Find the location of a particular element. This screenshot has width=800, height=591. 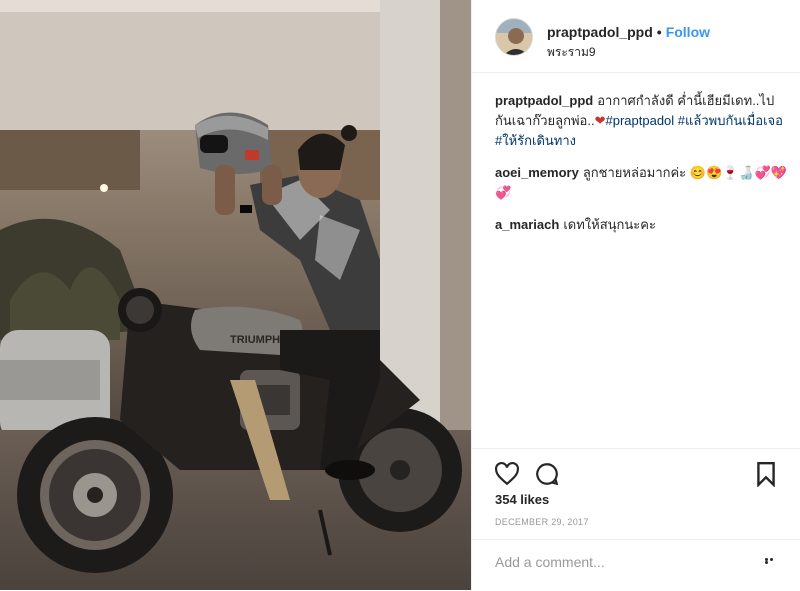

comment-item: a_mariach เดทให้สนุกนะคะ is located at coordinates (641, 225).